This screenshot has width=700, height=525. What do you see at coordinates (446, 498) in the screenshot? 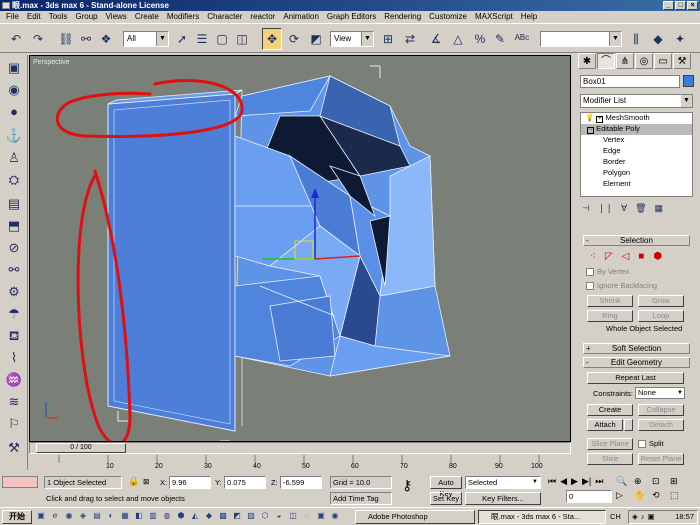
I see `set-key-button: Set Key` at bounding box center [446, 498].